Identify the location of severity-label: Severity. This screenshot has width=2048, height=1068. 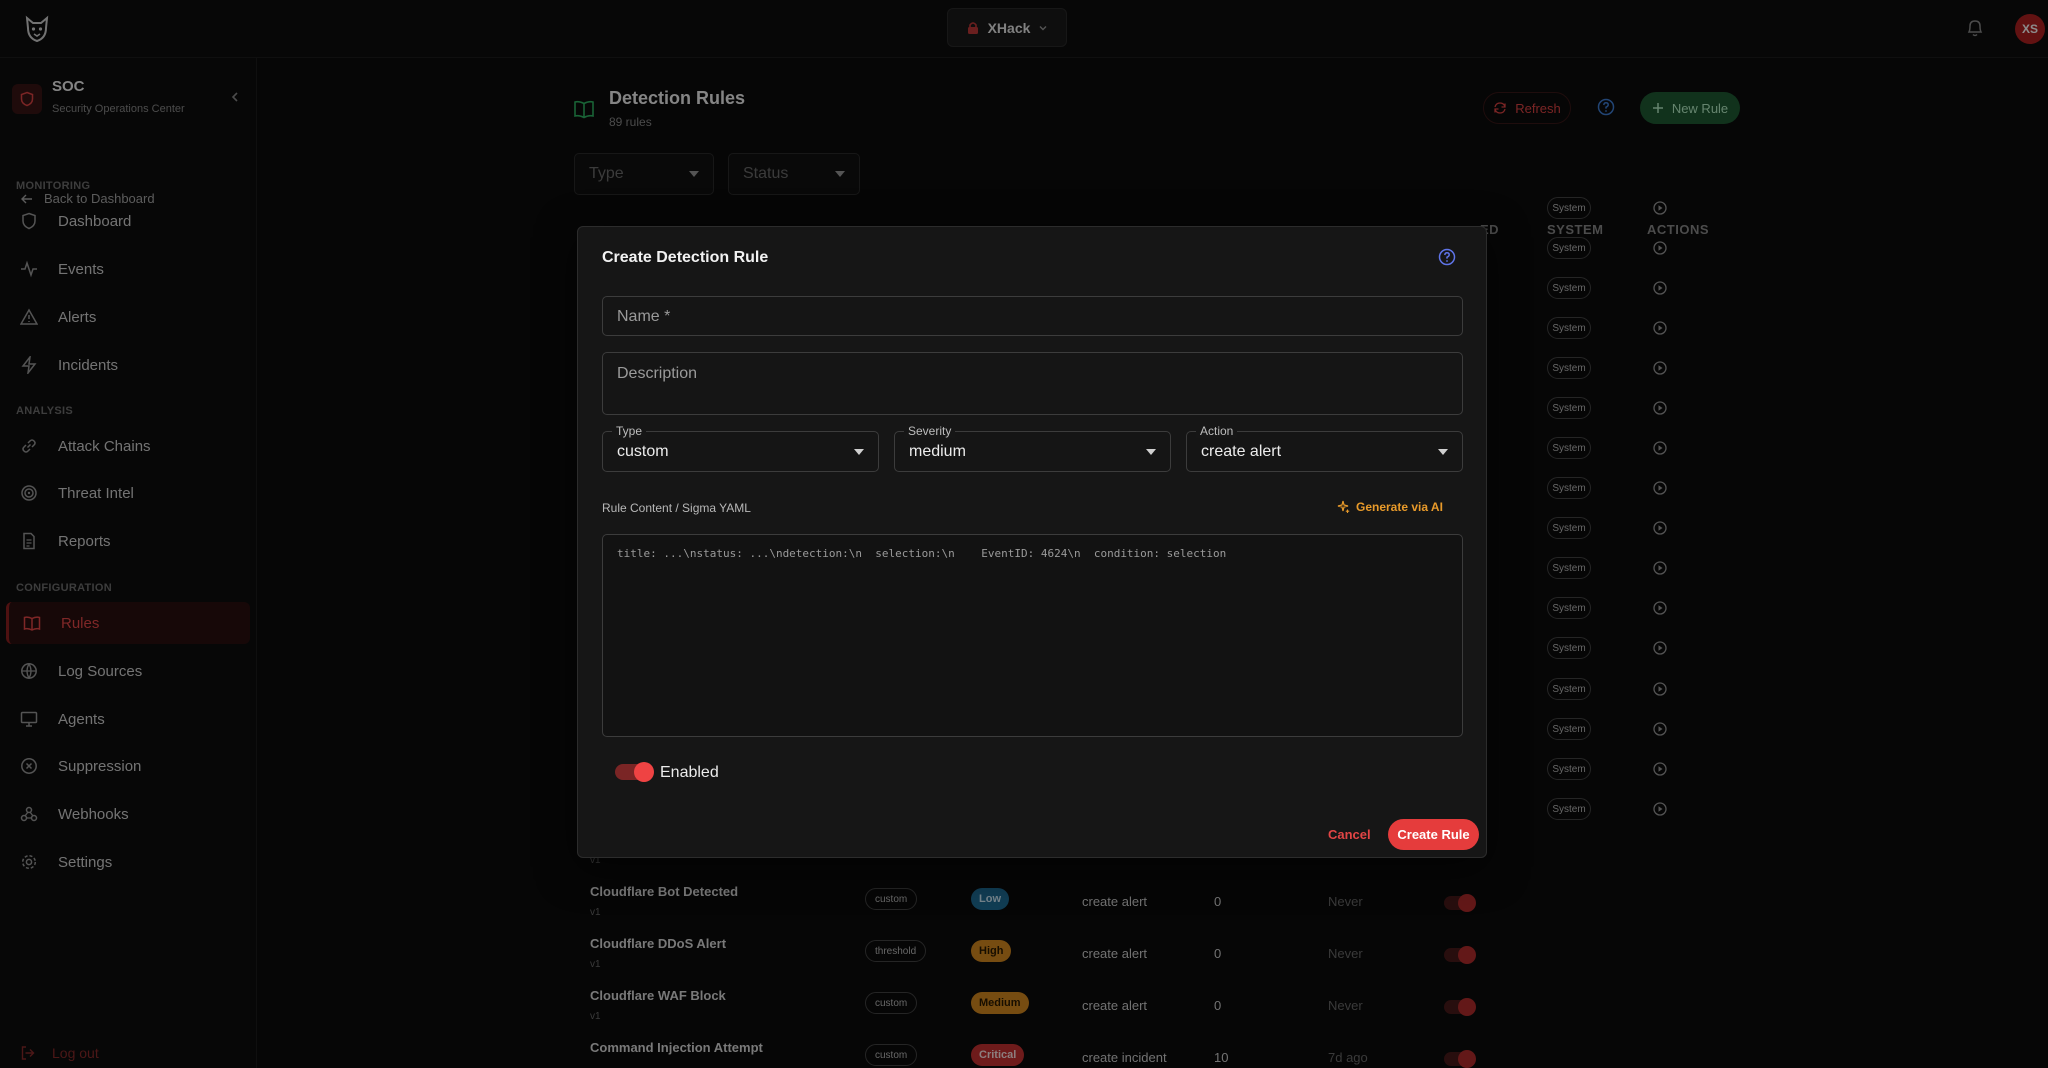
(930, 431).